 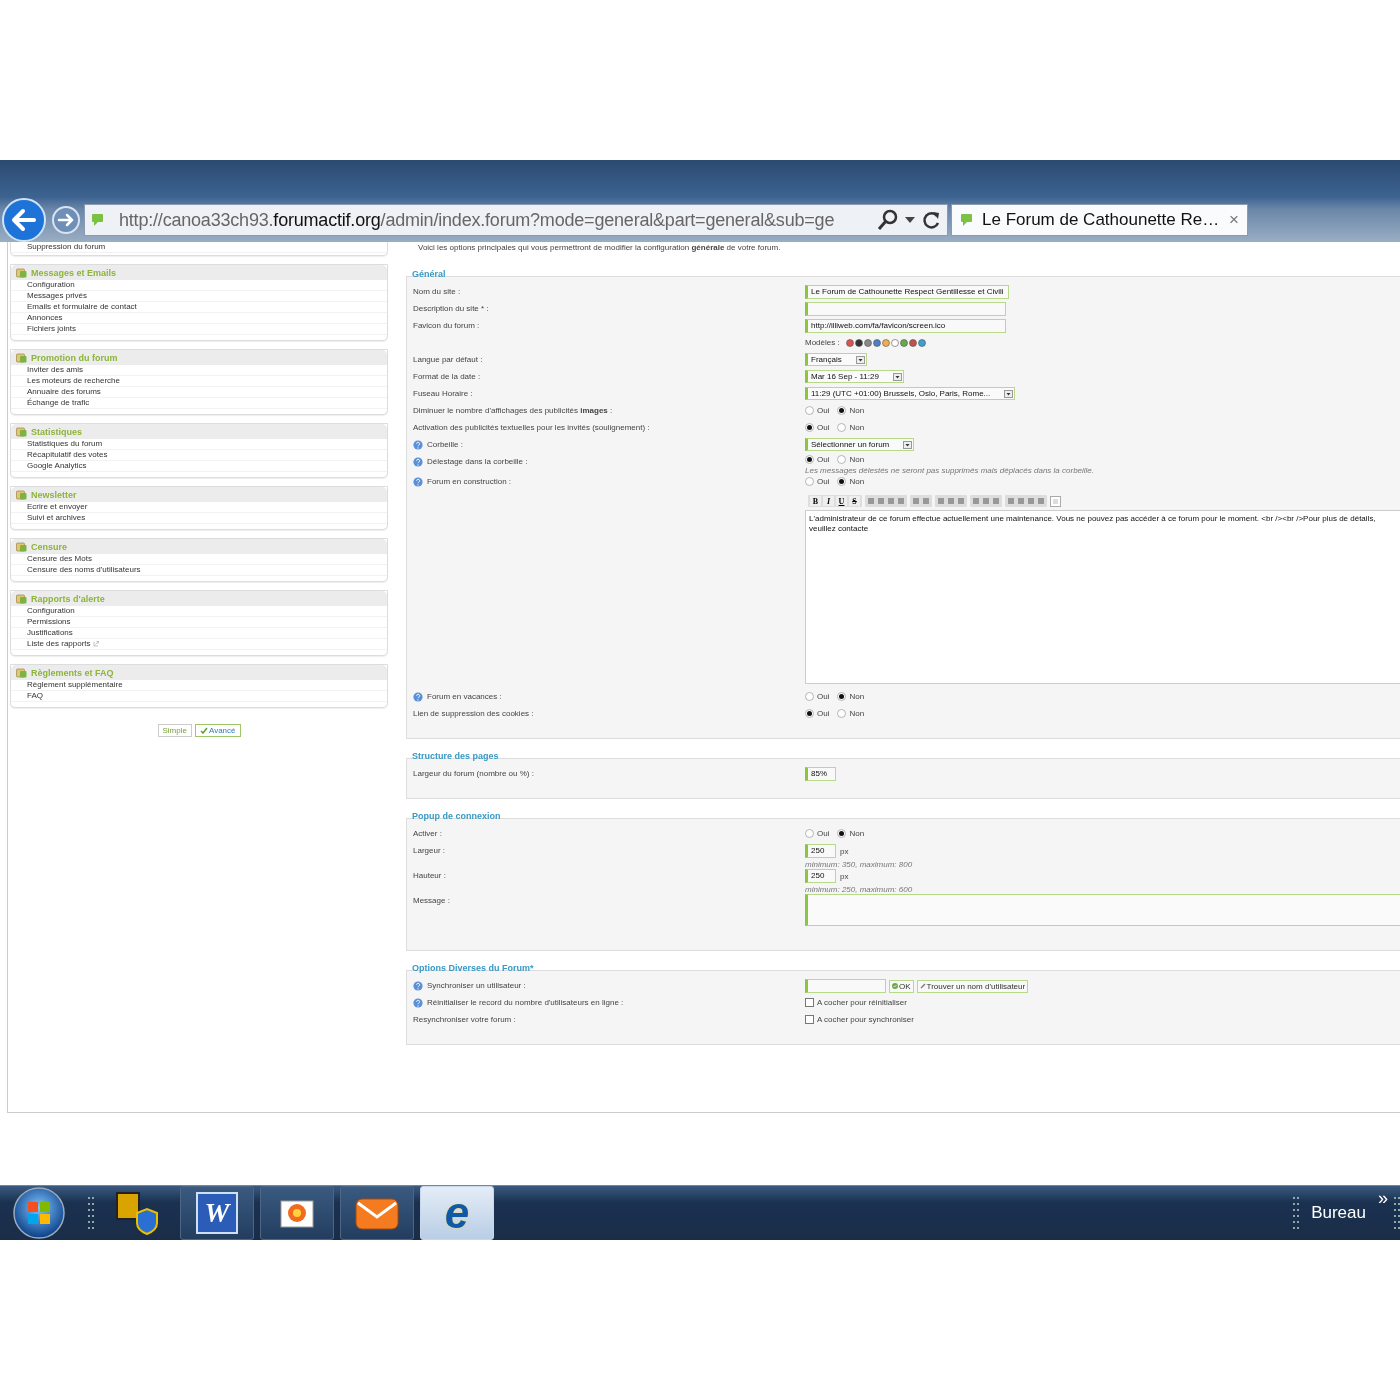 I want to click on refresh-icon, so click(x=931, y=220).